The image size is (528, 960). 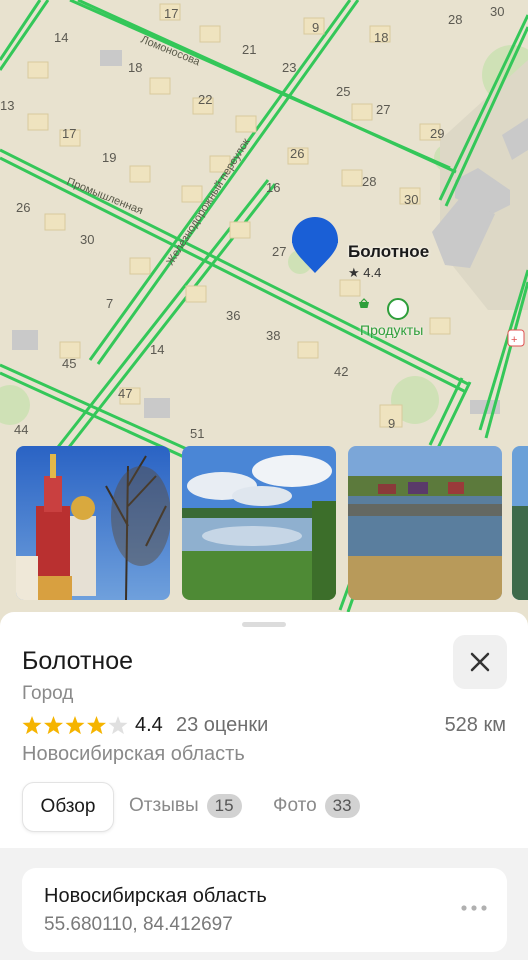 I want to click on place-region: Новосибирская область, so click(x=133, y=754).